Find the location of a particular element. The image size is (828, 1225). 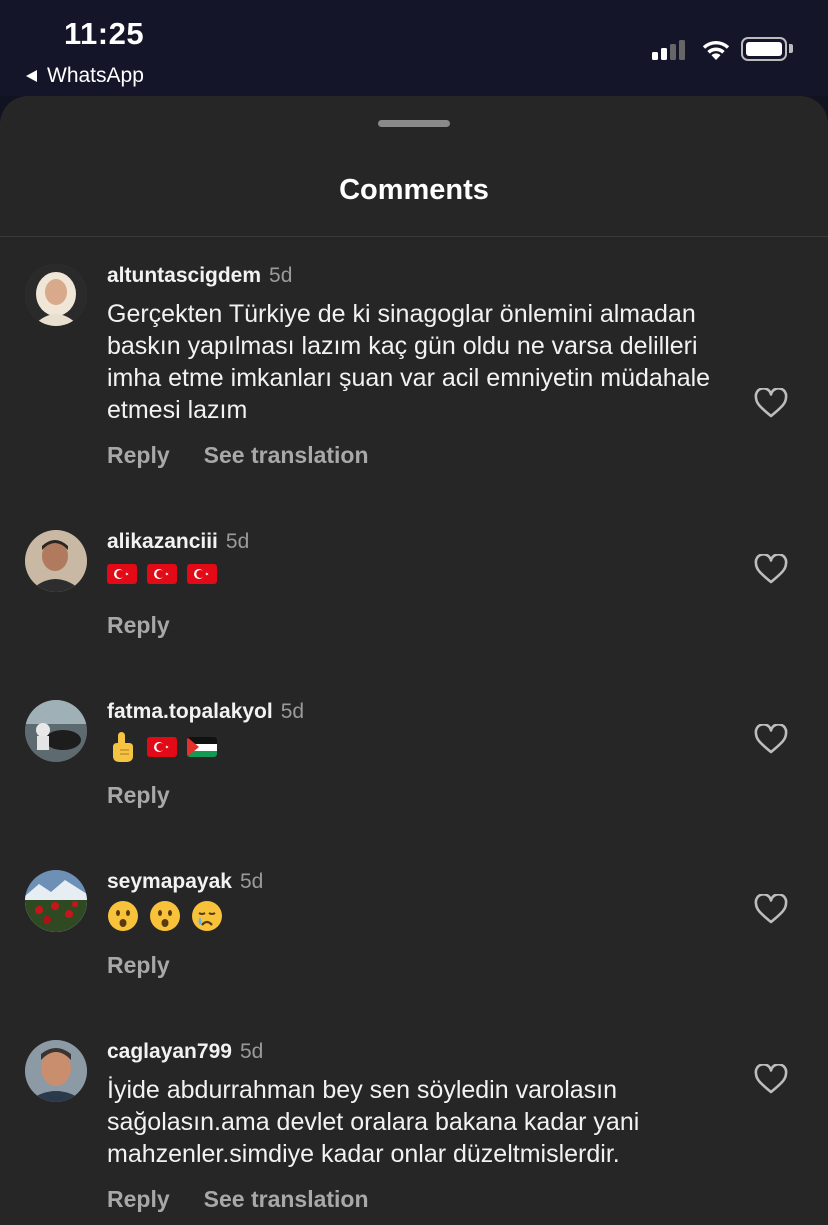

crying-face-icon is located at coordinates (207, 916).